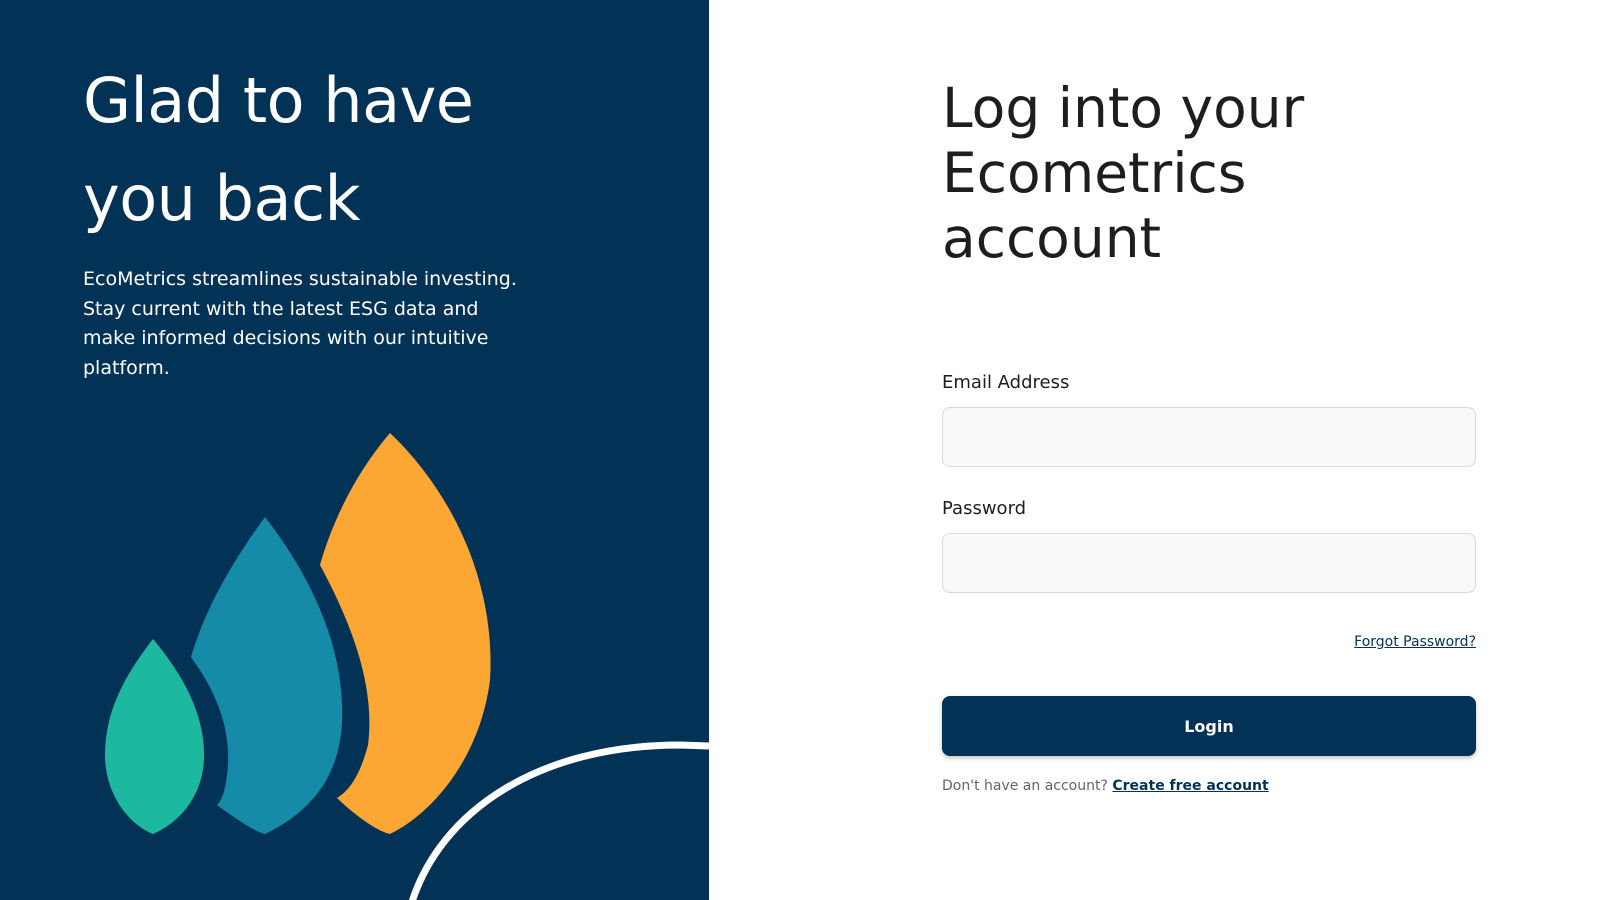 This screenshot has width=1600, height=900. Describe the element at coordinates (405, 633) in the screenshot. I see `orange-drop-shape` at that location.